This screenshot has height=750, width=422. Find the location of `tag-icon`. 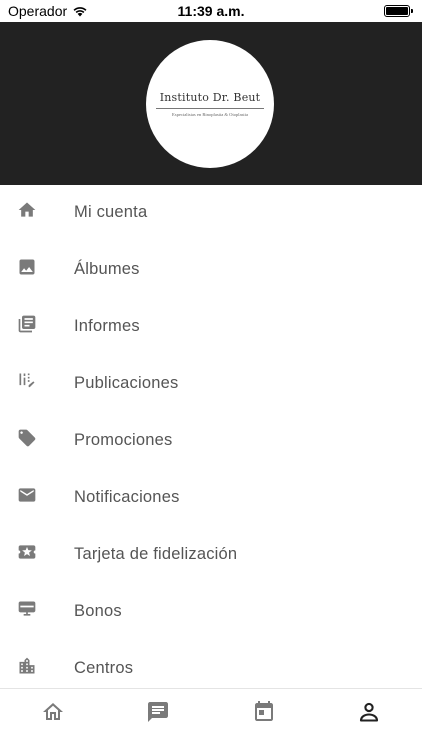

tag-icon is located at coordinates (27, 438).